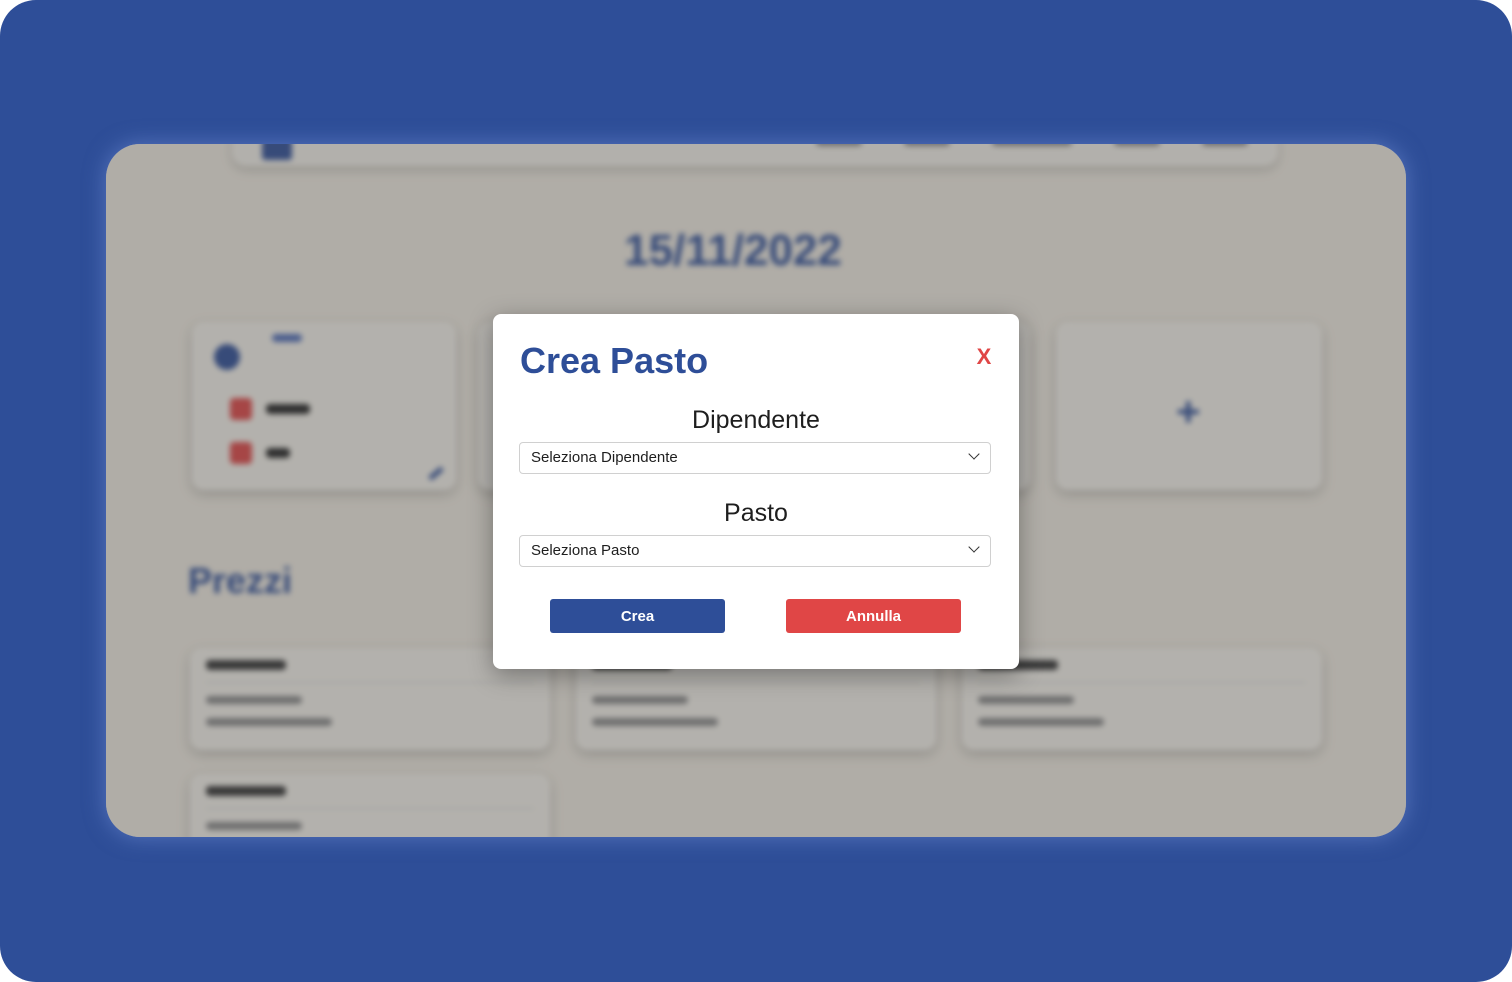 The height and width of the screenshot is (982, 1512). What do you see at coordinates (755, 458) in the screenshot?
I see `employee-select: Seleziona Dipendente` at bounding box center [755, 458].